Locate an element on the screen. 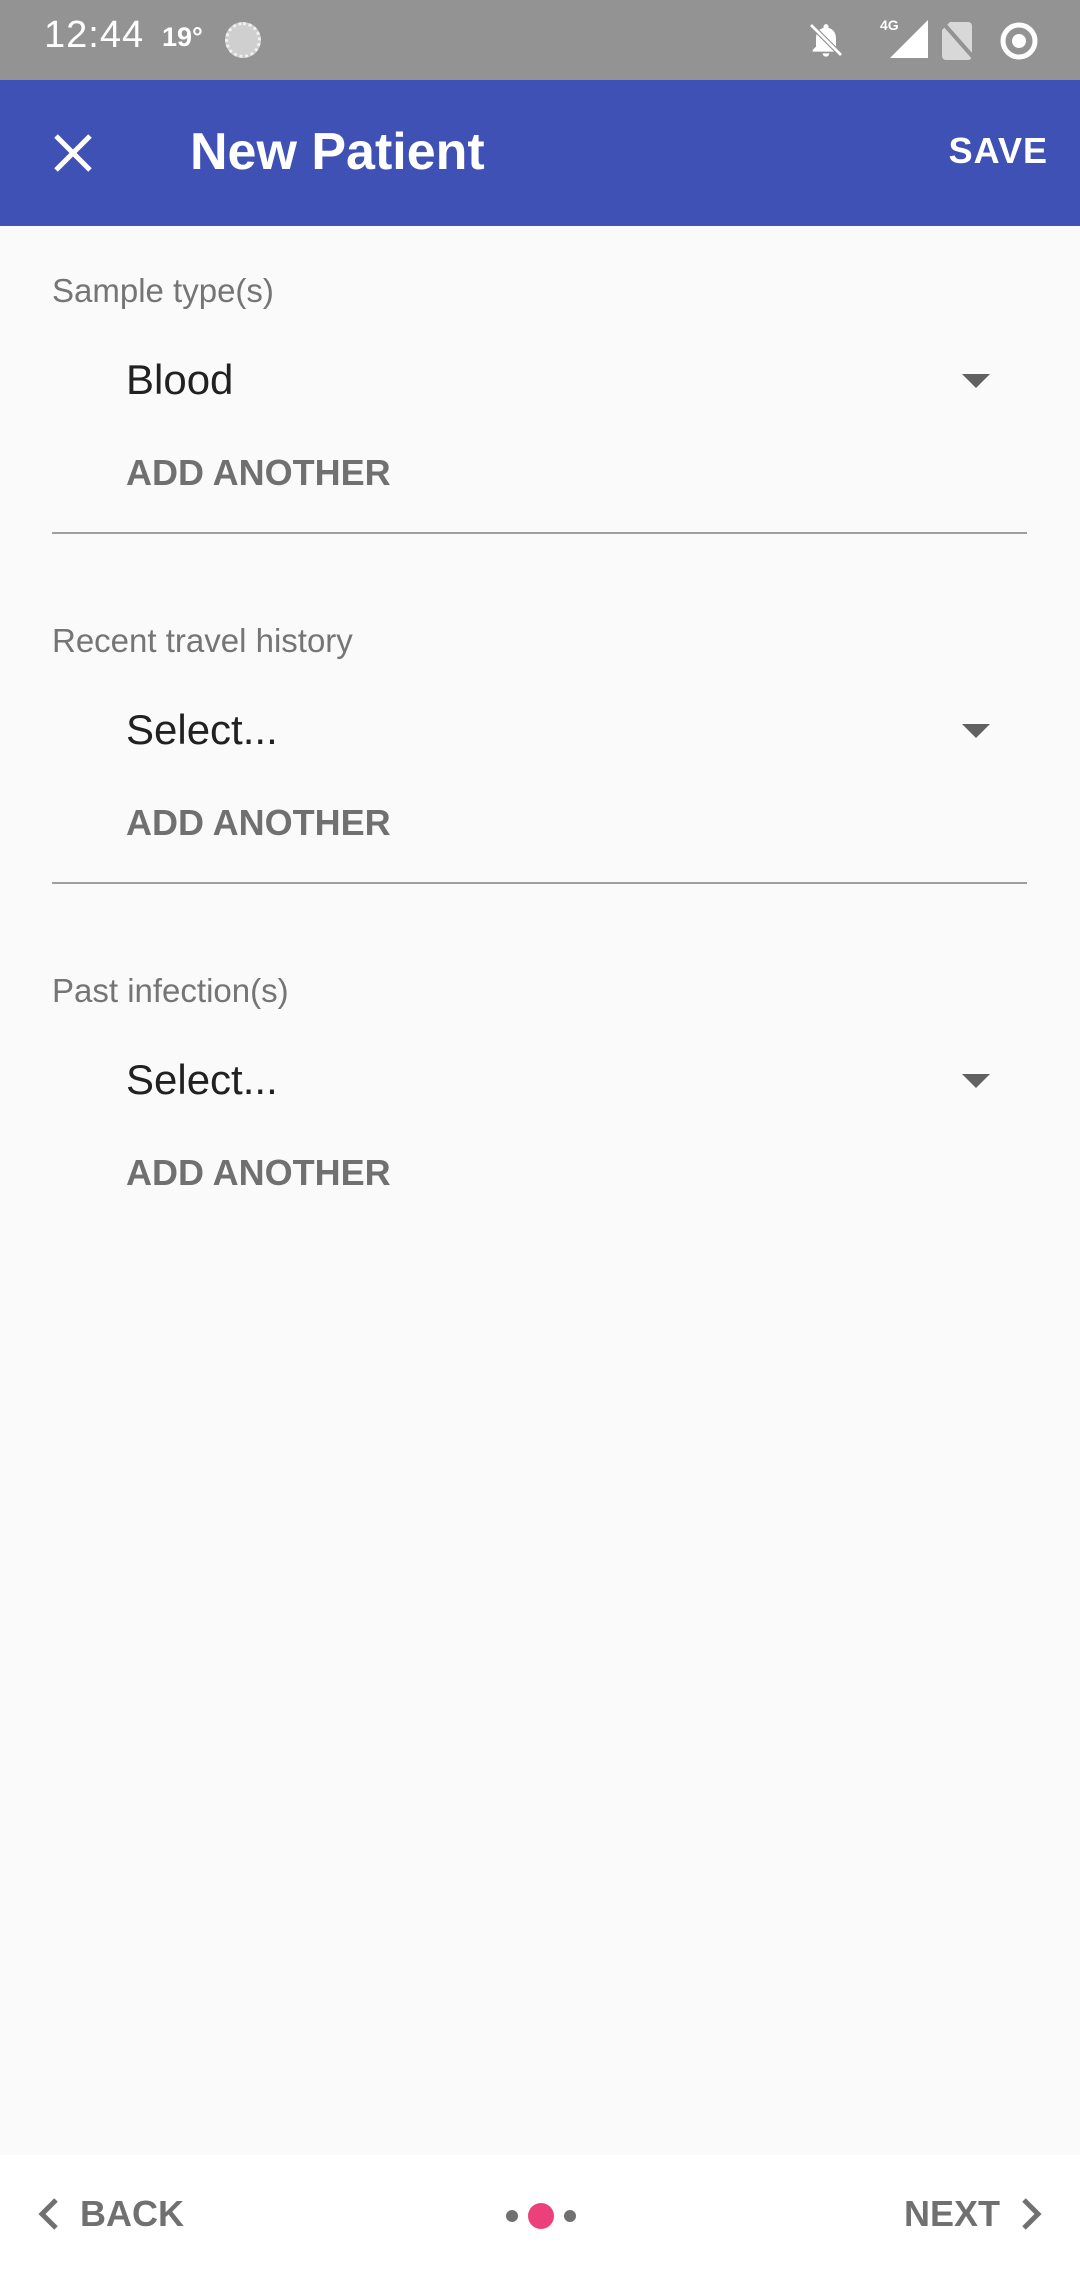 This screenshot has height=2280, width=1080. signal-icon: 4G is located at coordinates (898, 40).